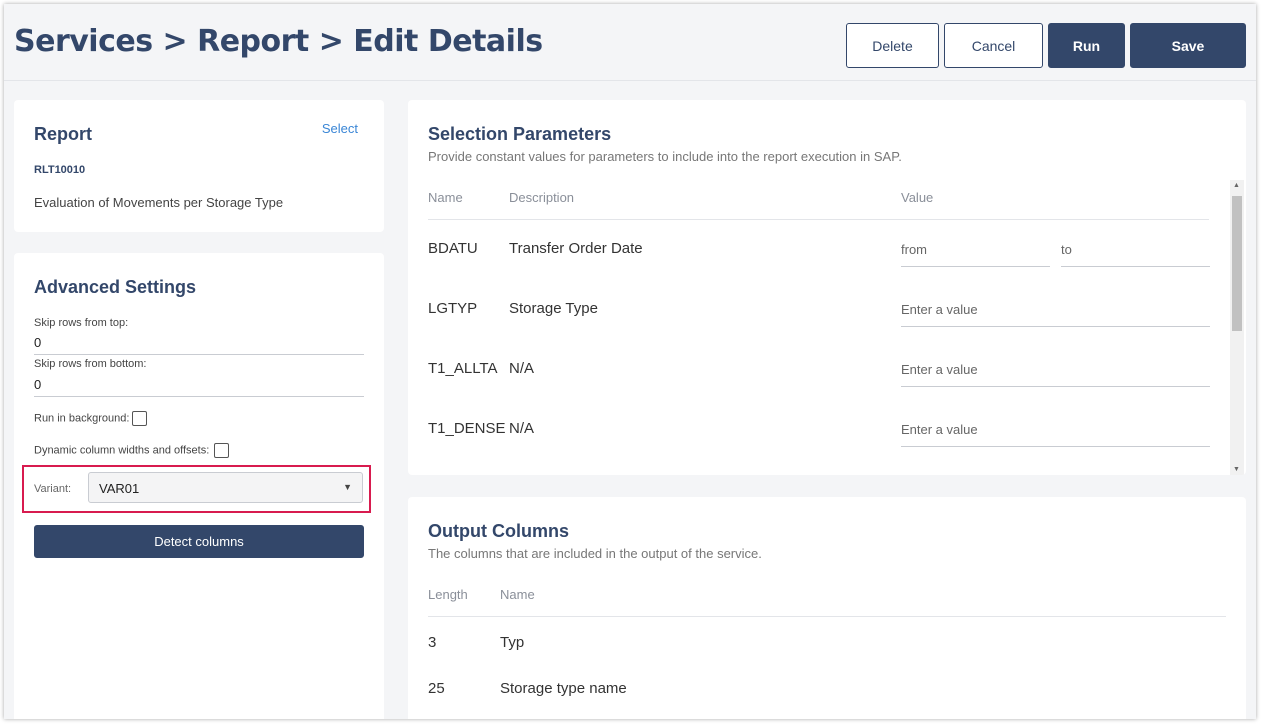  Describe the element at coordinates (225, 487) in the screenshot. I see `variant-select: VAR01 ▼` at that location.